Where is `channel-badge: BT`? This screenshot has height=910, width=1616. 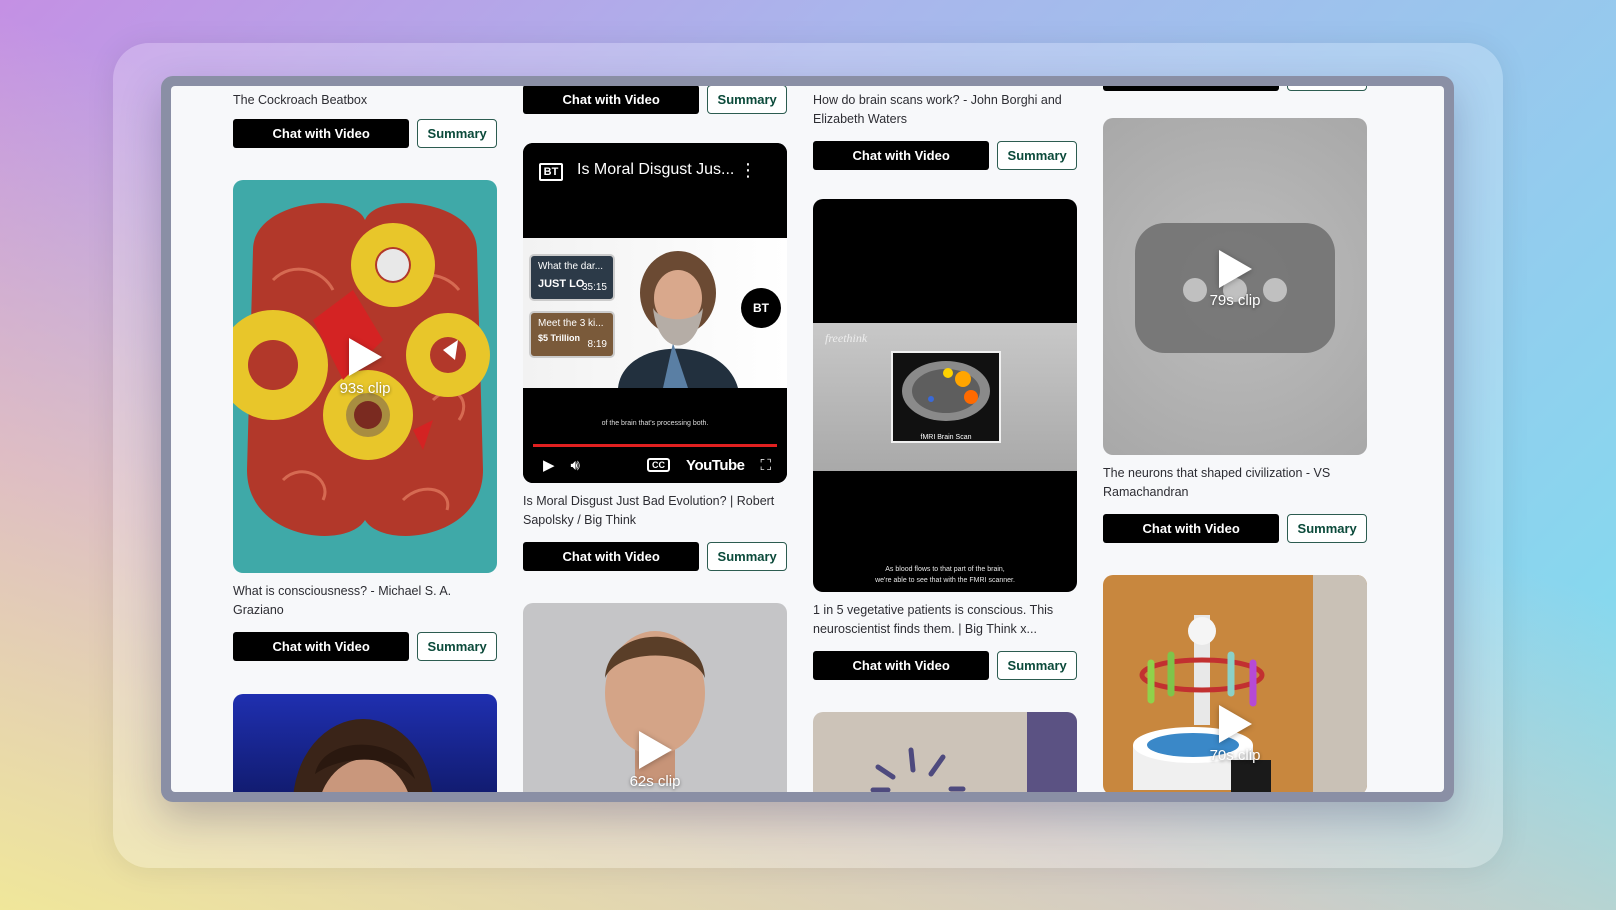
channel-badge: BT is located at coordinates (761, 308).